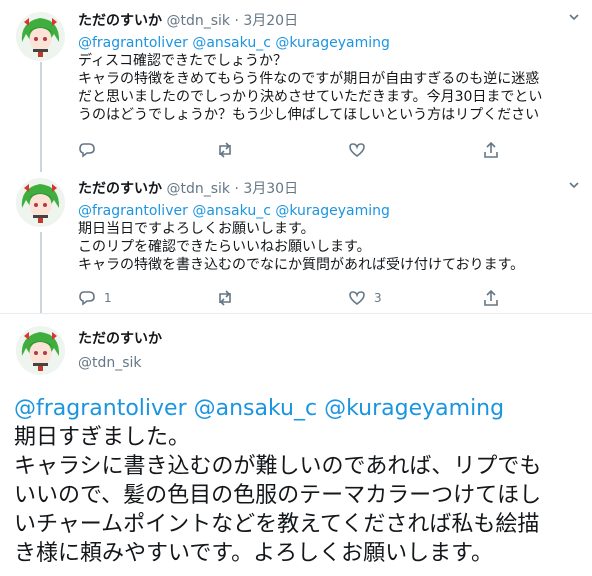 This screenshot has height=576, width=592. Describe the element at coordinates (277, 524) in the screenshot. I see `tweet-text-line: いチャームポイントなどを教えてくだされば私も絵描` at that location.